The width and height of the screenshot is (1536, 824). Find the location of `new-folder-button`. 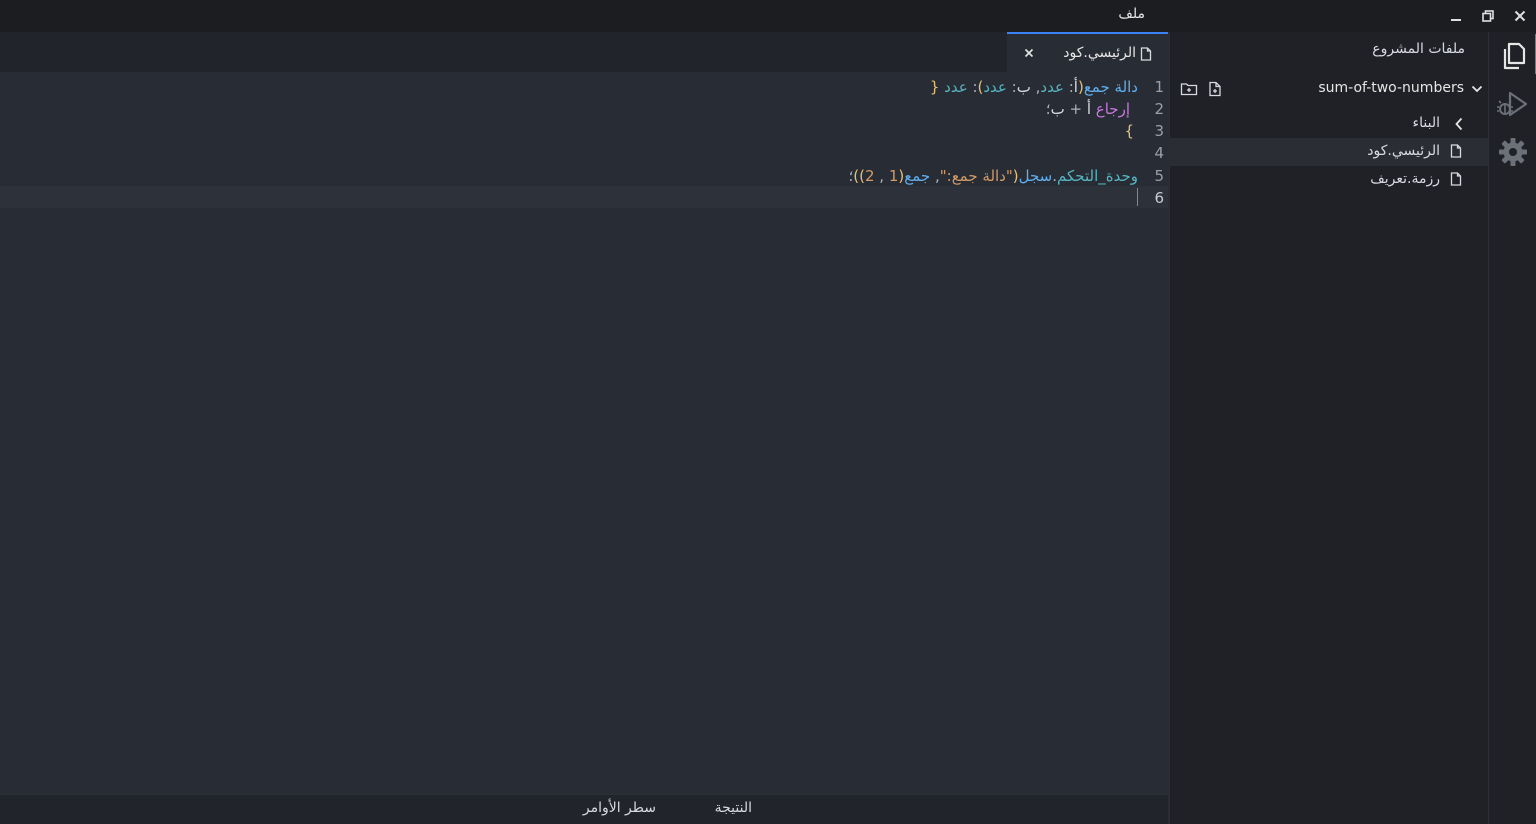

new-folder-button is located at coordinates (1189, 89).